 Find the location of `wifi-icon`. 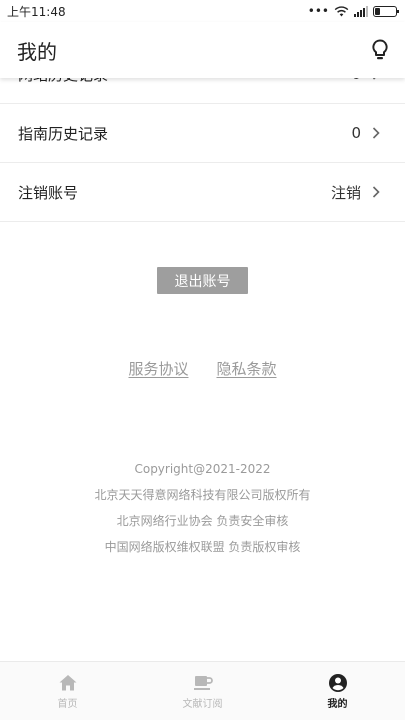

wifi-icon is located at coordinates (341, 10).